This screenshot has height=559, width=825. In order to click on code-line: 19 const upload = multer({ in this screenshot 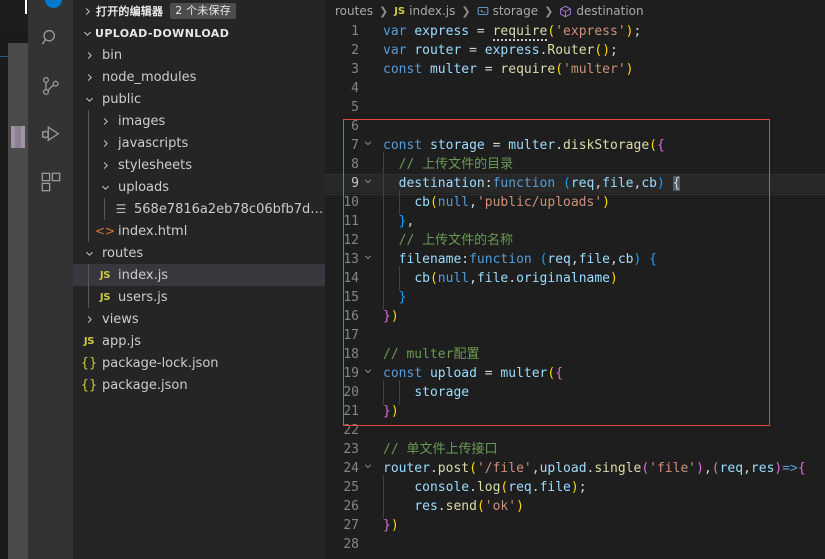, I will do `click(575, 373)`.